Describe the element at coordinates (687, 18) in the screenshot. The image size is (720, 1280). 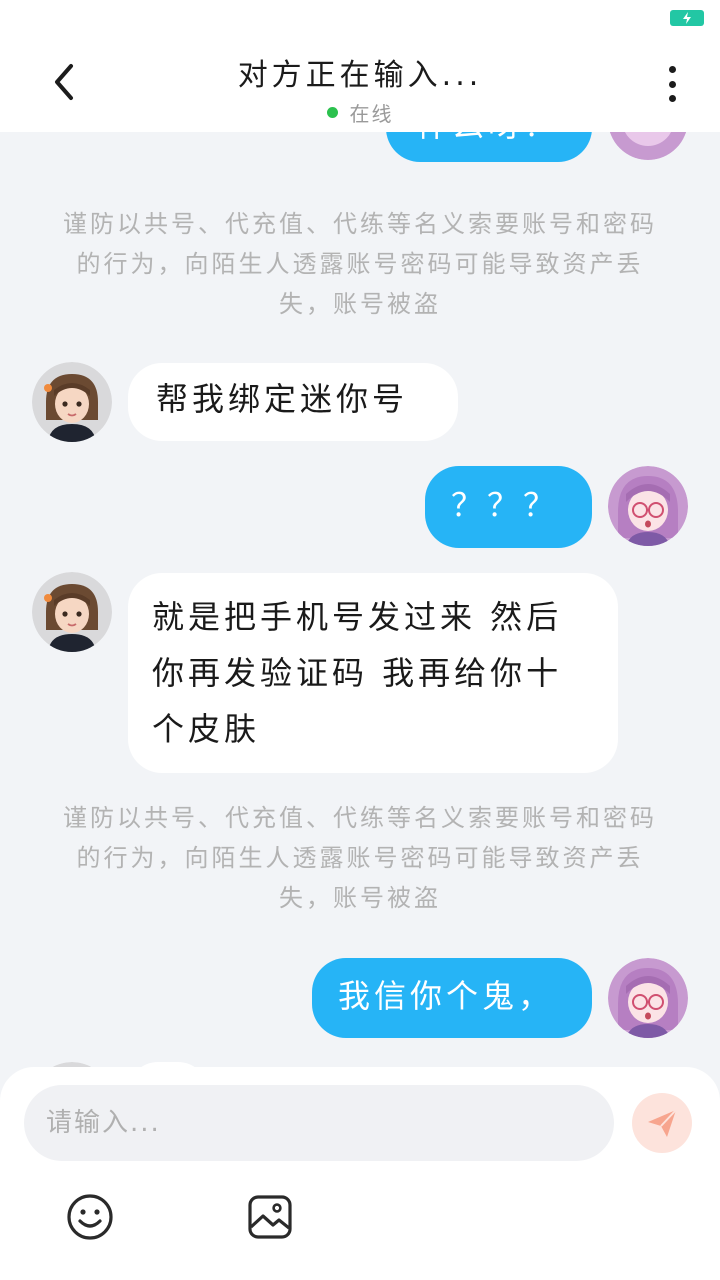
I see `battery-charging-icon` at that location.